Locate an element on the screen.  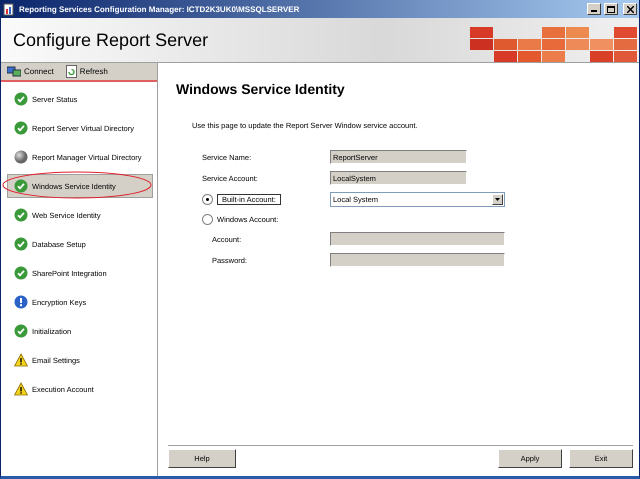
refresh-button: Refresh is located at coordinates (87, 71).